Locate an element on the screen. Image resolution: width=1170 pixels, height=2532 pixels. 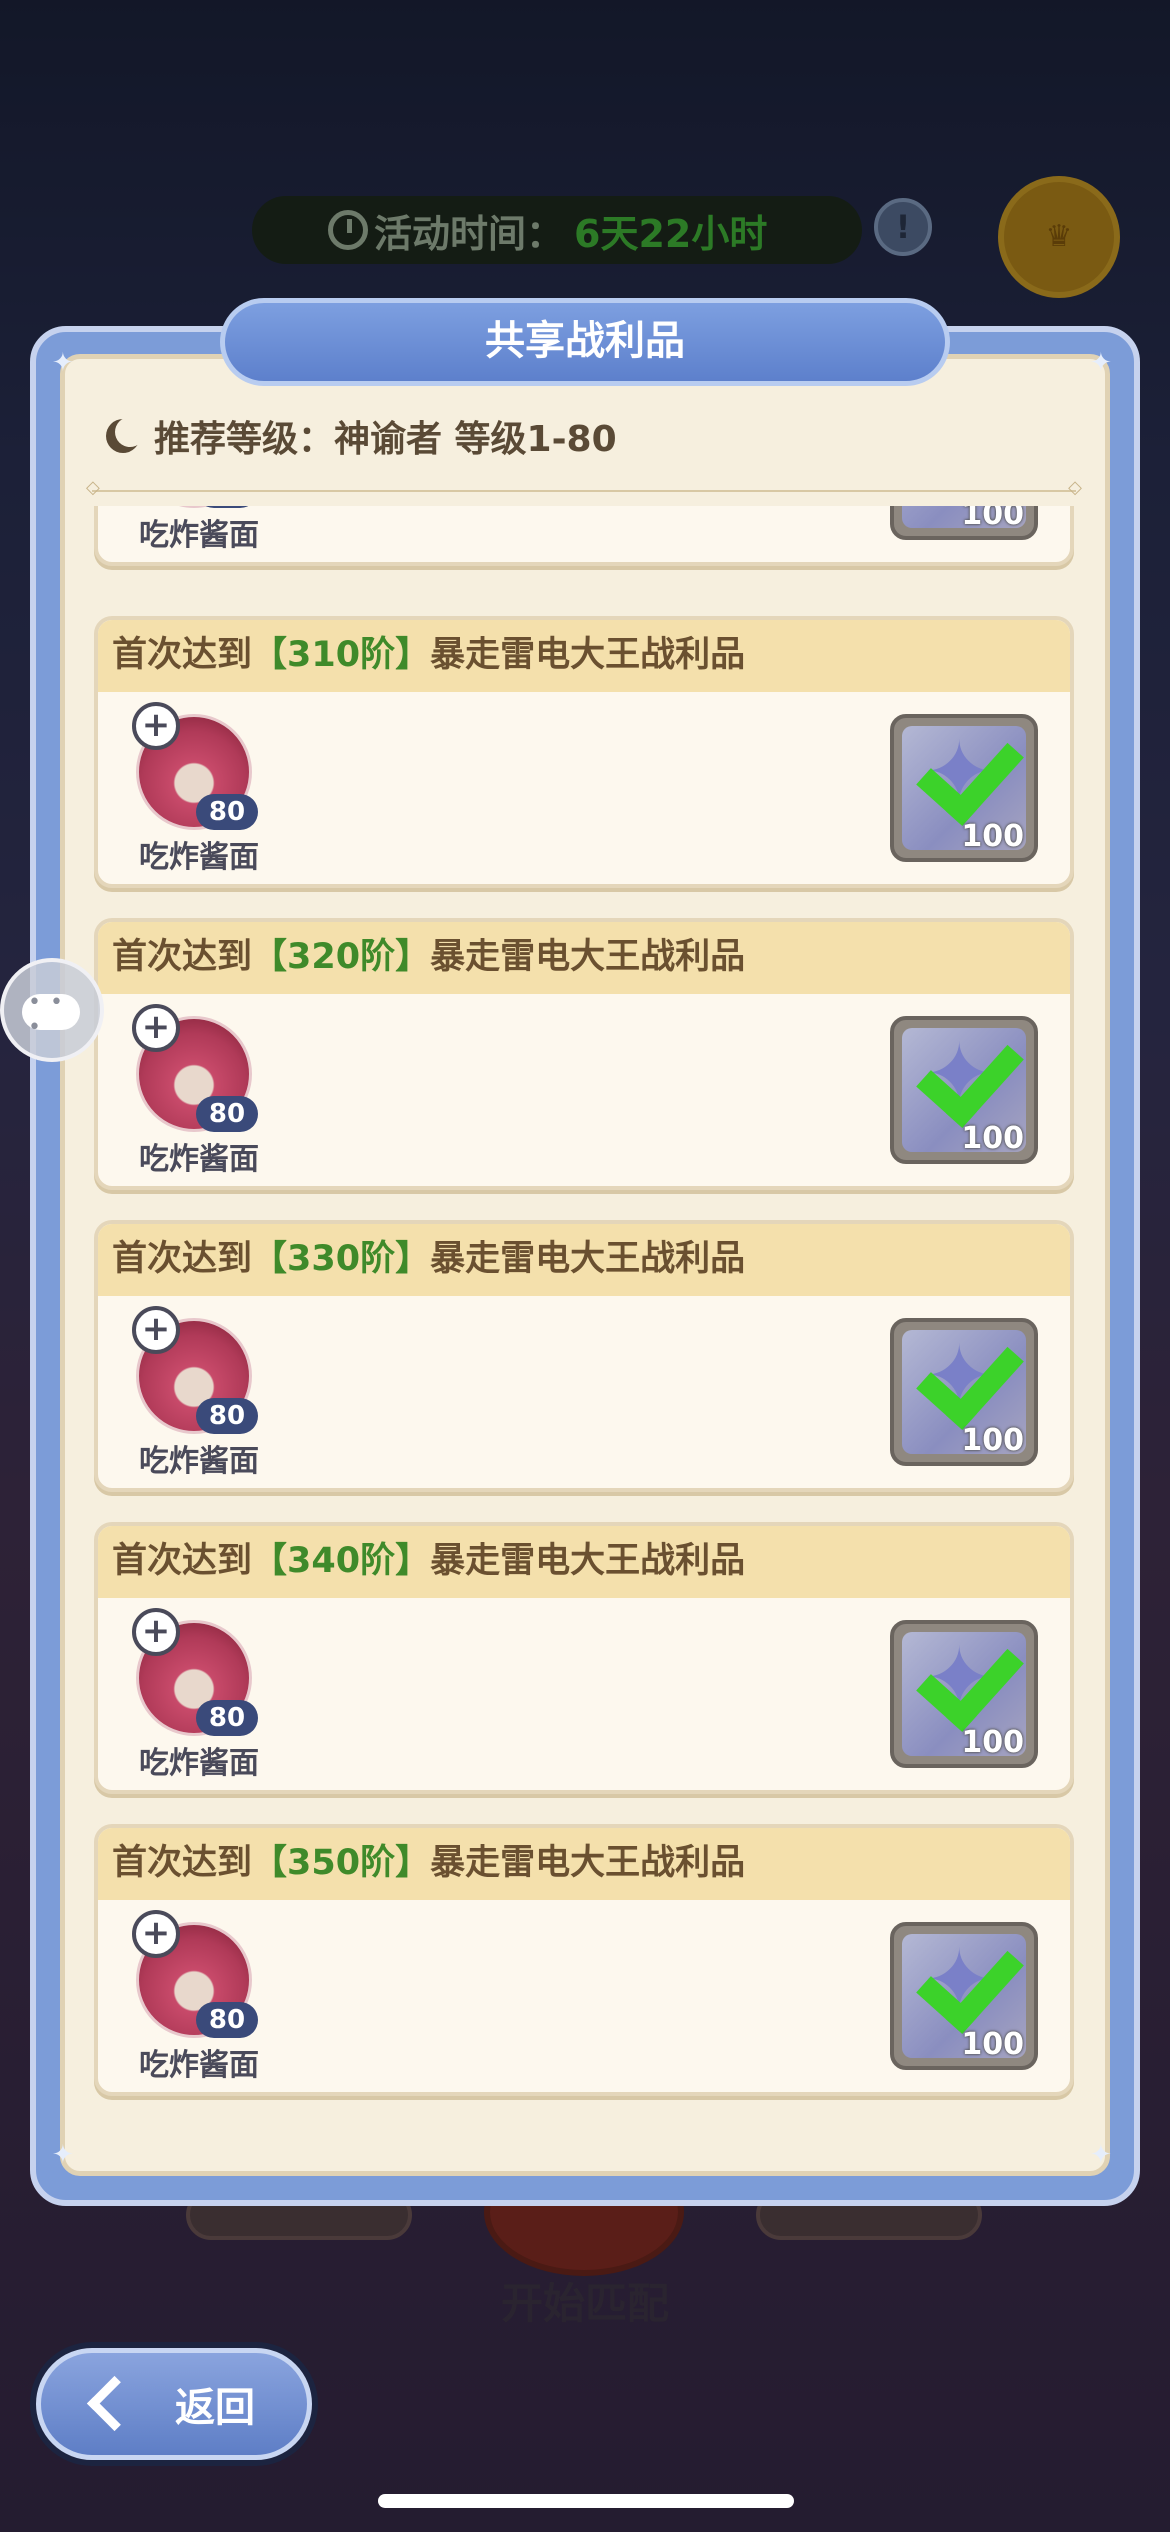
panel-title: 共享战利品 is located at coordinates (585, 342).